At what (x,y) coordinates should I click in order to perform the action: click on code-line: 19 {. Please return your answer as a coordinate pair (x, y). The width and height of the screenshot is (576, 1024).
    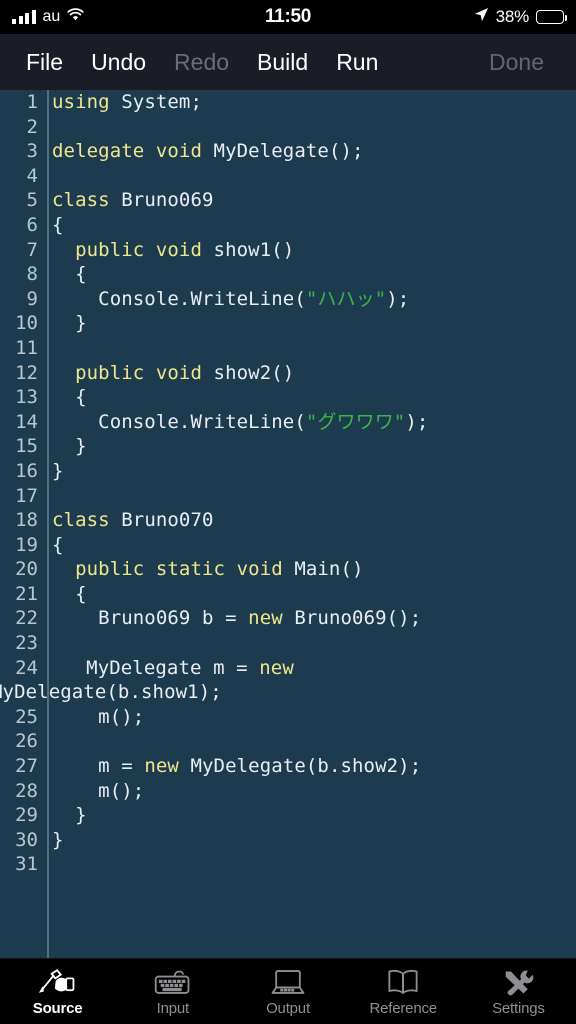
    Looking at the image, I should click on (288, 545).